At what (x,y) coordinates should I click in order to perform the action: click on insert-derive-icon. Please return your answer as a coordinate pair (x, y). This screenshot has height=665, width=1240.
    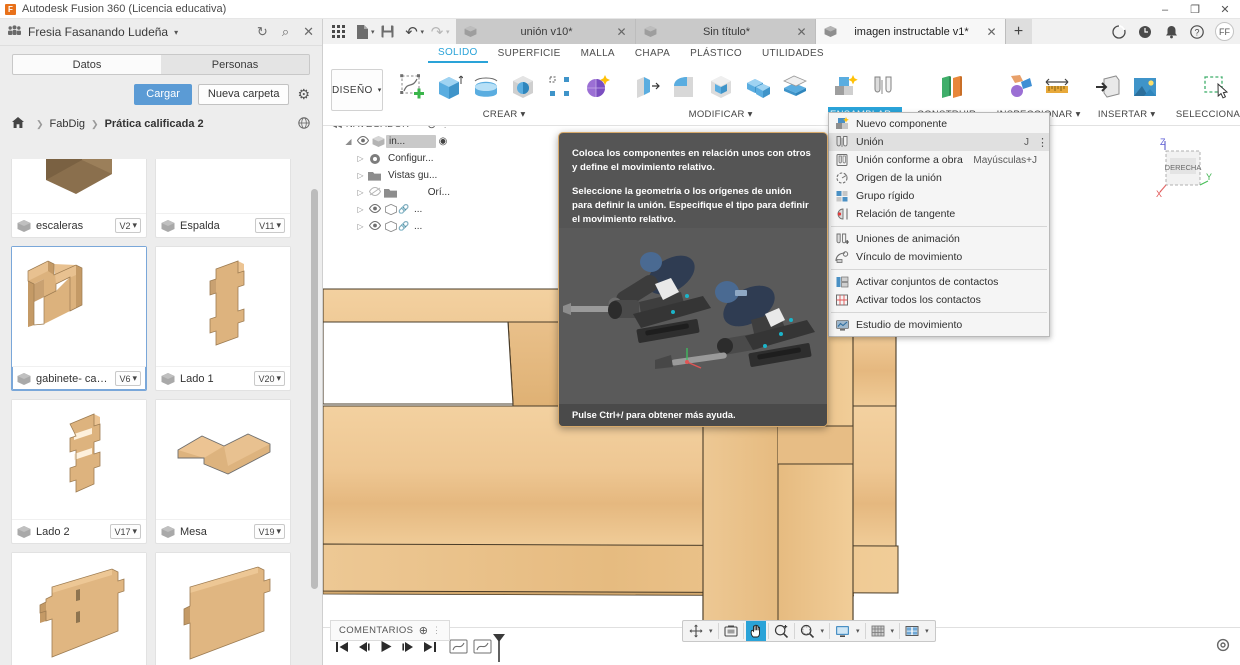
    Looking at the image, I should click on (1108, 87).